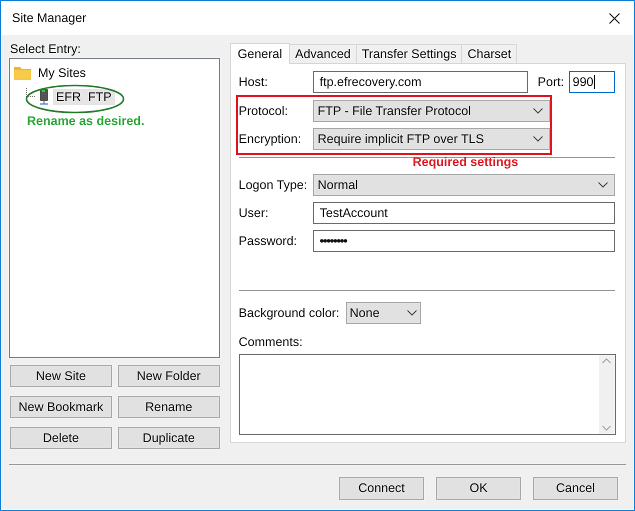 This screenshot has height=511, width=635. I want to click on tree-item: My Sites, so click(62, 73).